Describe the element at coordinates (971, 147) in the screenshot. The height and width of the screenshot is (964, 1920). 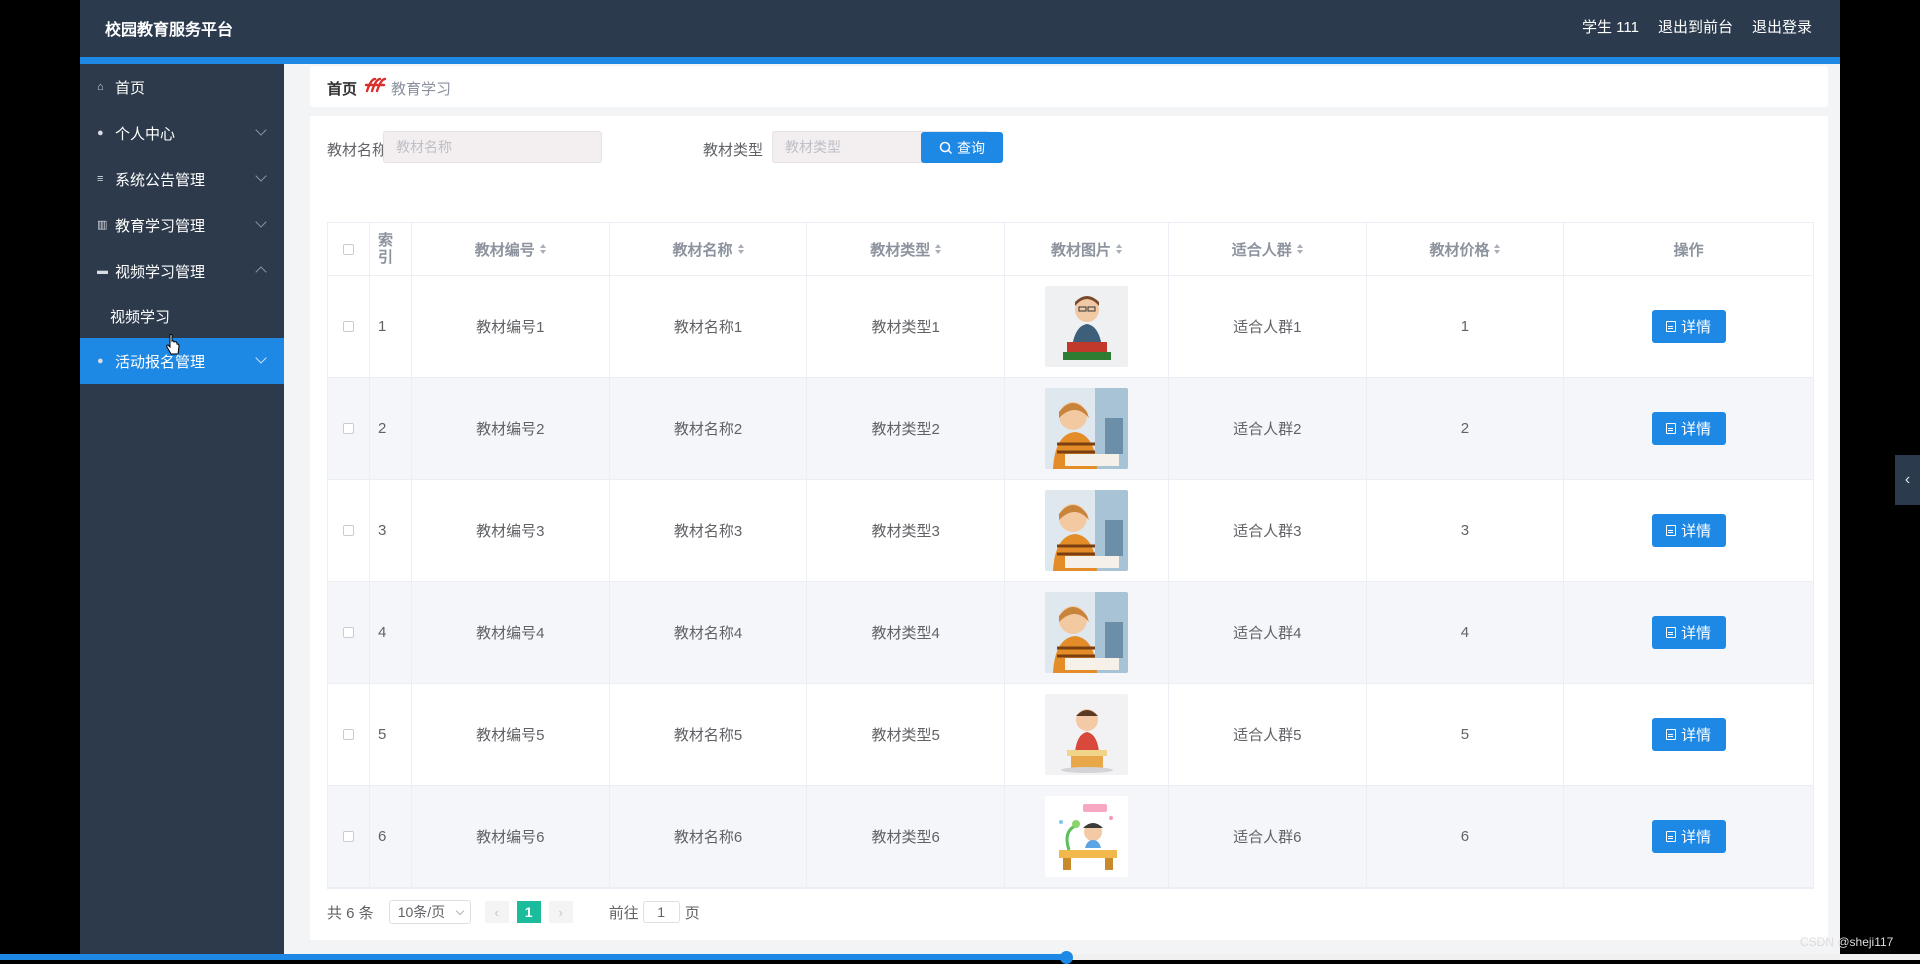
I see `query-button-label: 查询` at that location.